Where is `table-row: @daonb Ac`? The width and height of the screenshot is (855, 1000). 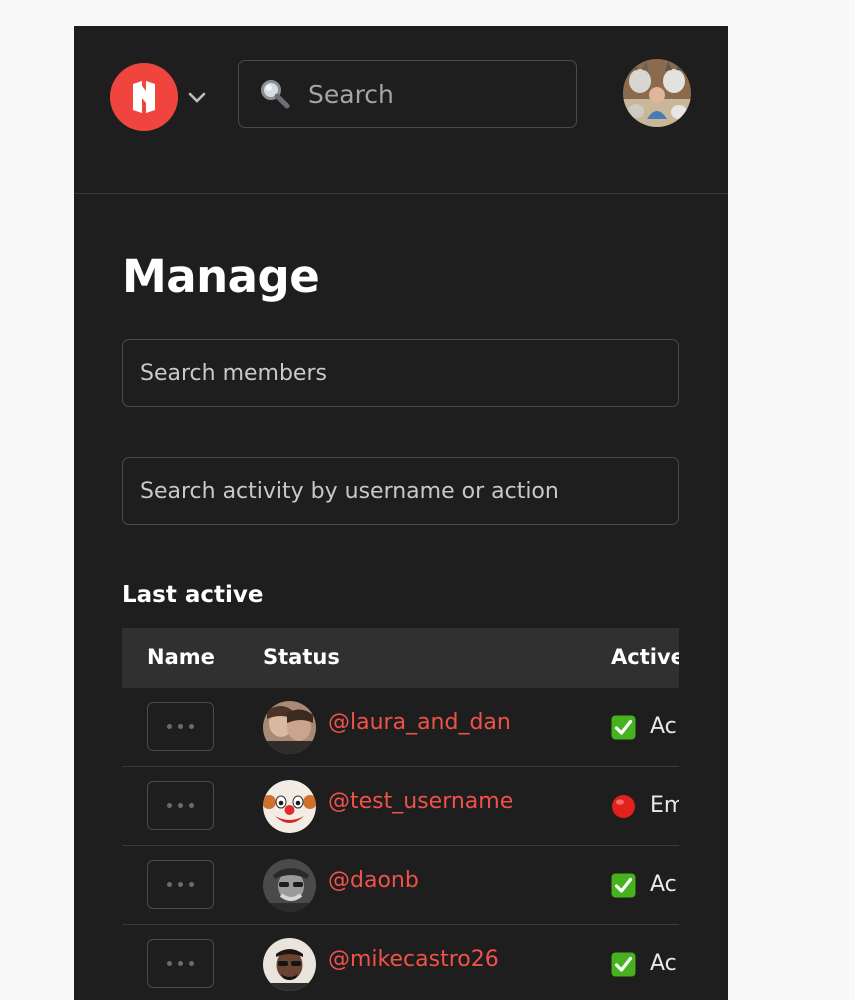 table-row: @daonb Ac is located at coordinates (400, 885).